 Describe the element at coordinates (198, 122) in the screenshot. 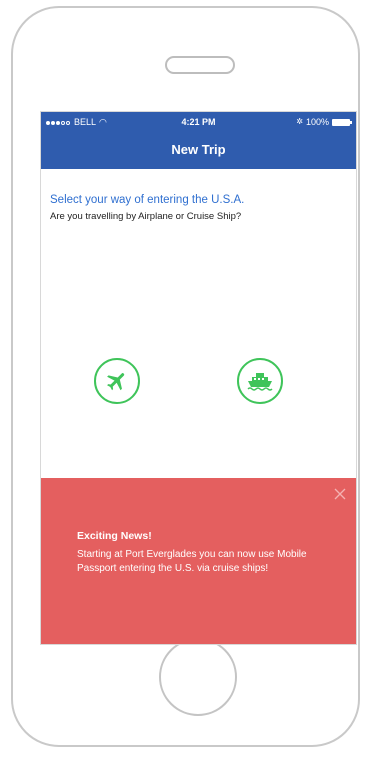

I see `status-bar: BELL ◠ 4:21 PM ✲ 100%` at that location.